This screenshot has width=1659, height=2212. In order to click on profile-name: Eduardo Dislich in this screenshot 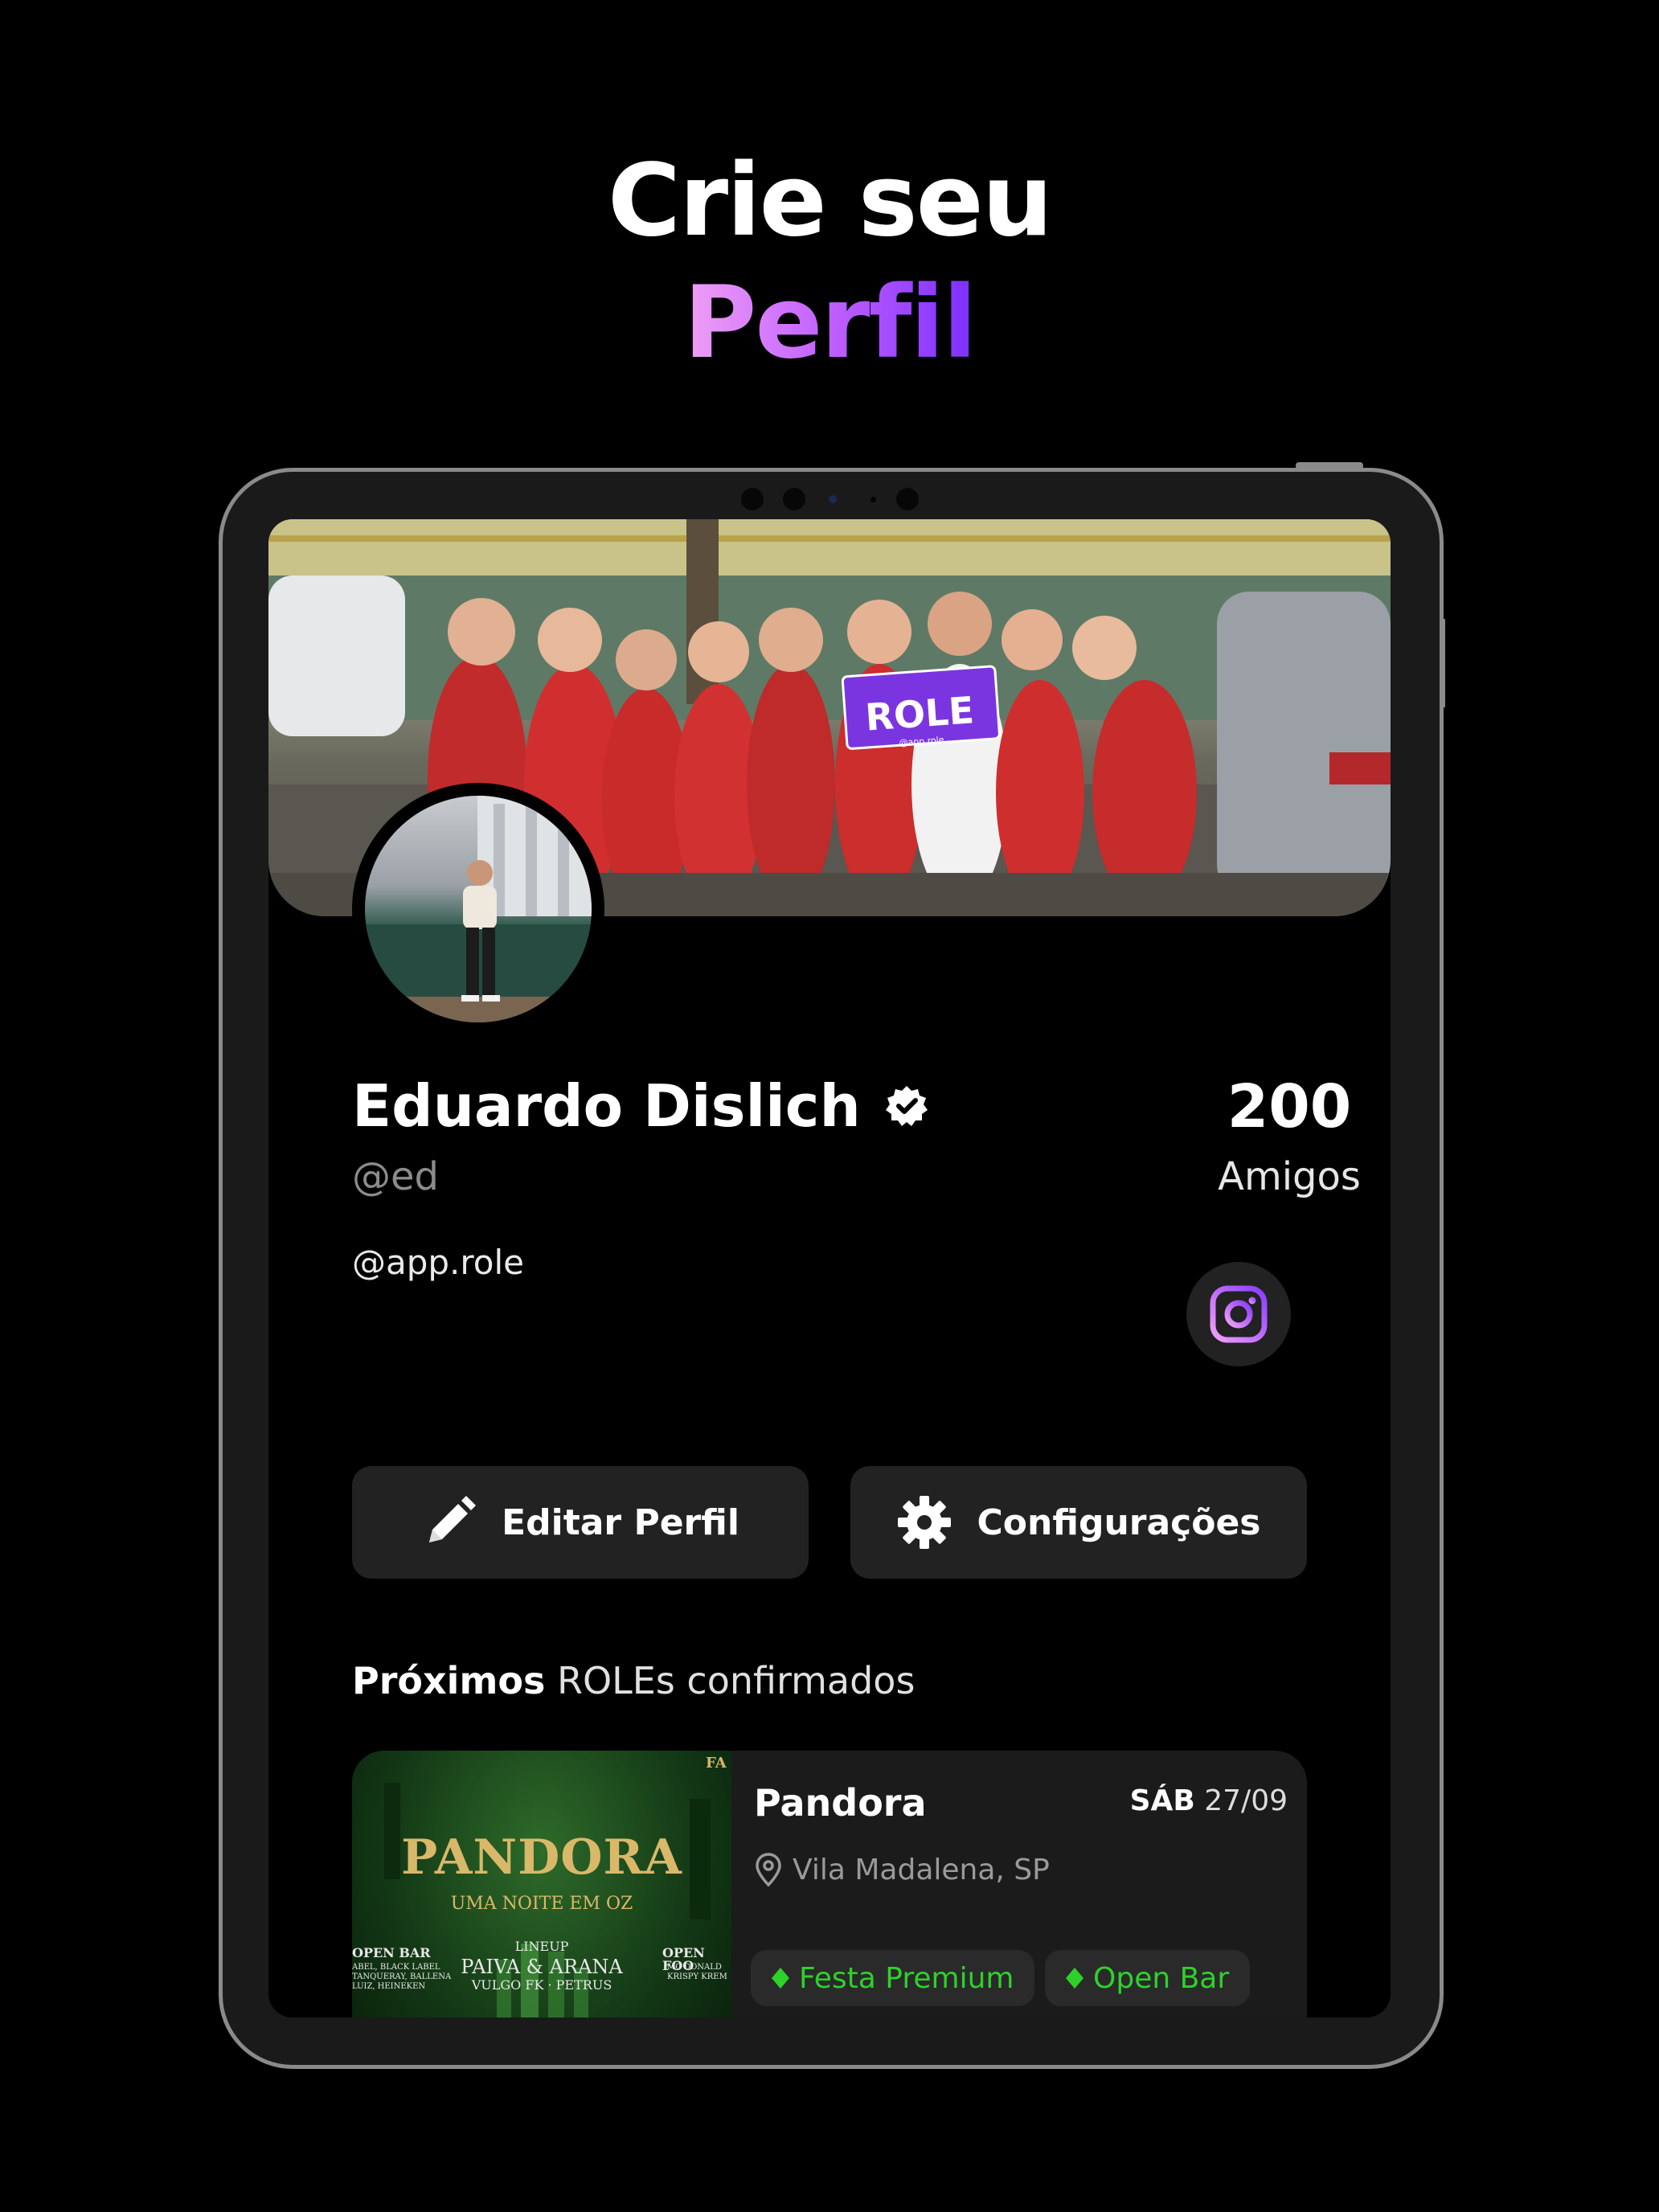, I will do `click(640, 1106)`.